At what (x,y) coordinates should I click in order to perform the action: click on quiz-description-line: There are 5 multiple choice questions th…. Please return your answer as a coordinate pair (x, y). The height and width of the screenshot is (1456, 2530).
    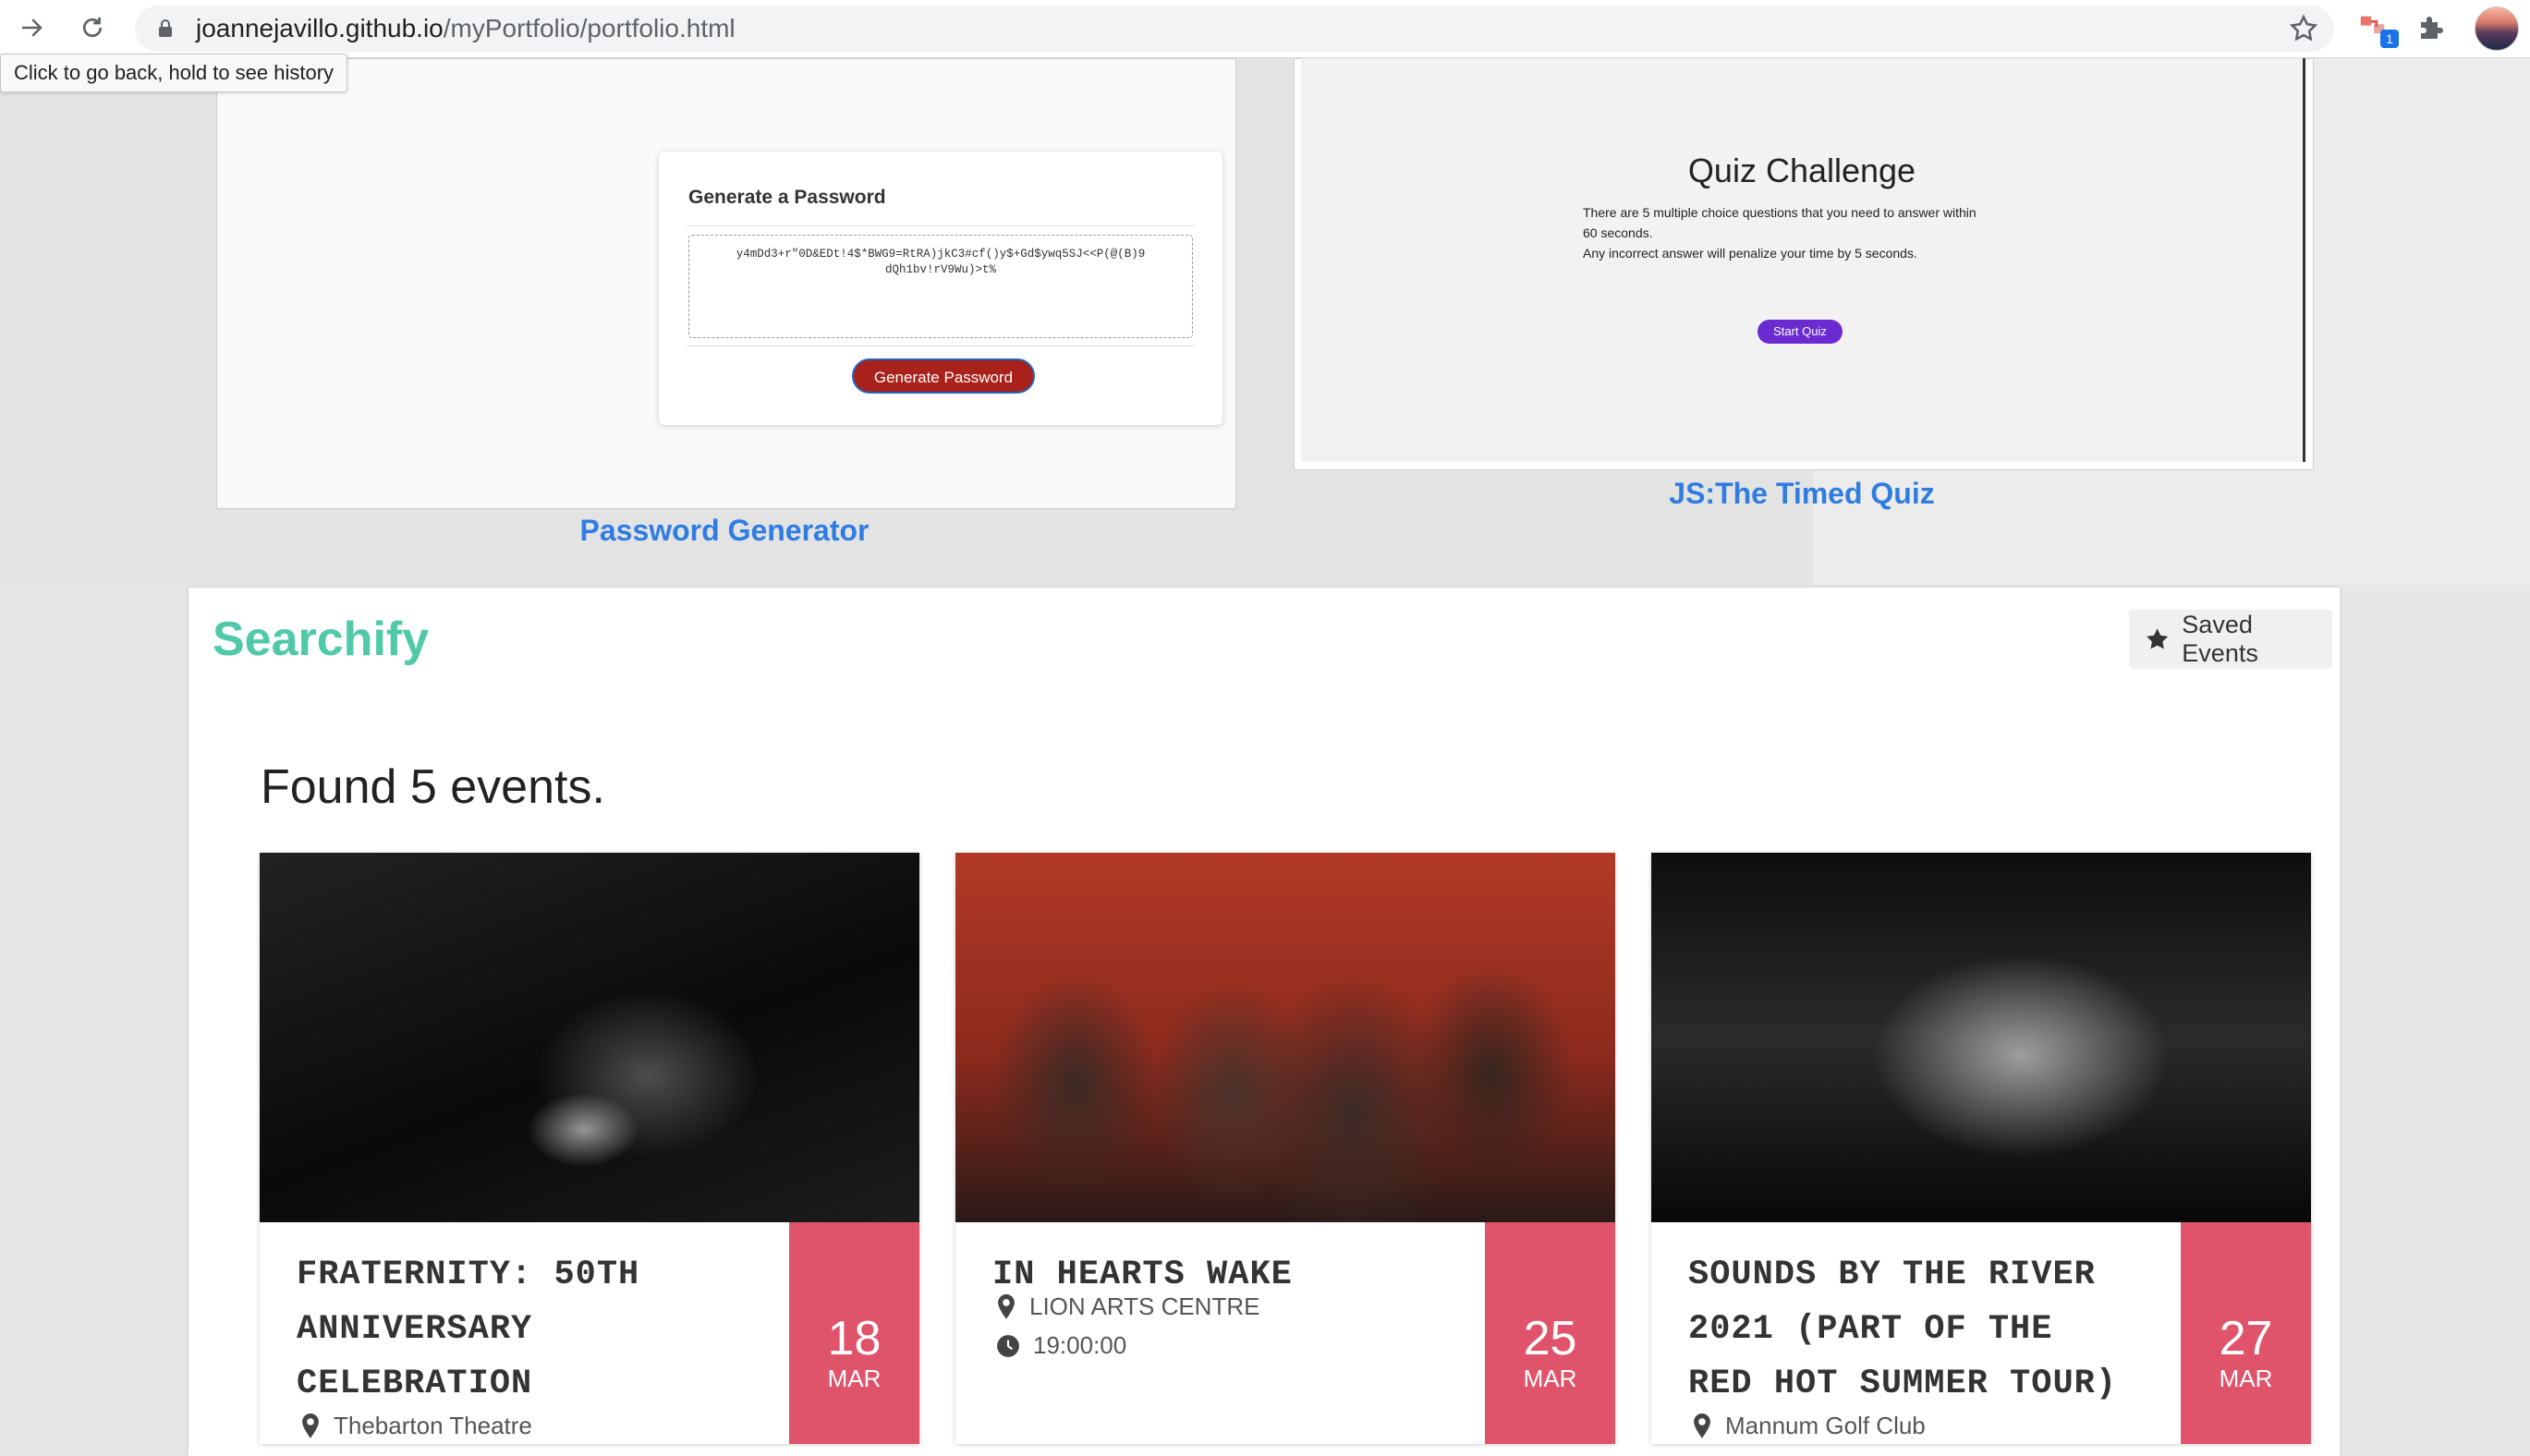
    Looking at the image, I should click on (1780, 212).